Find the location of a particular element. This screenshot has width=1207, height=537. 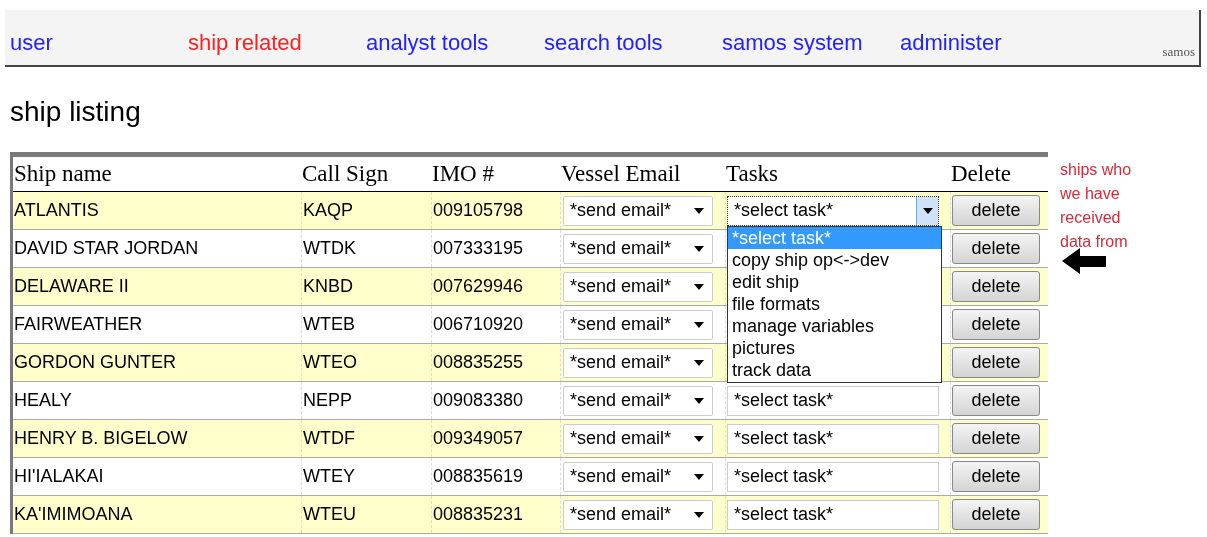

table-cell-text: 009349057 is located at coordinates (478, 438).